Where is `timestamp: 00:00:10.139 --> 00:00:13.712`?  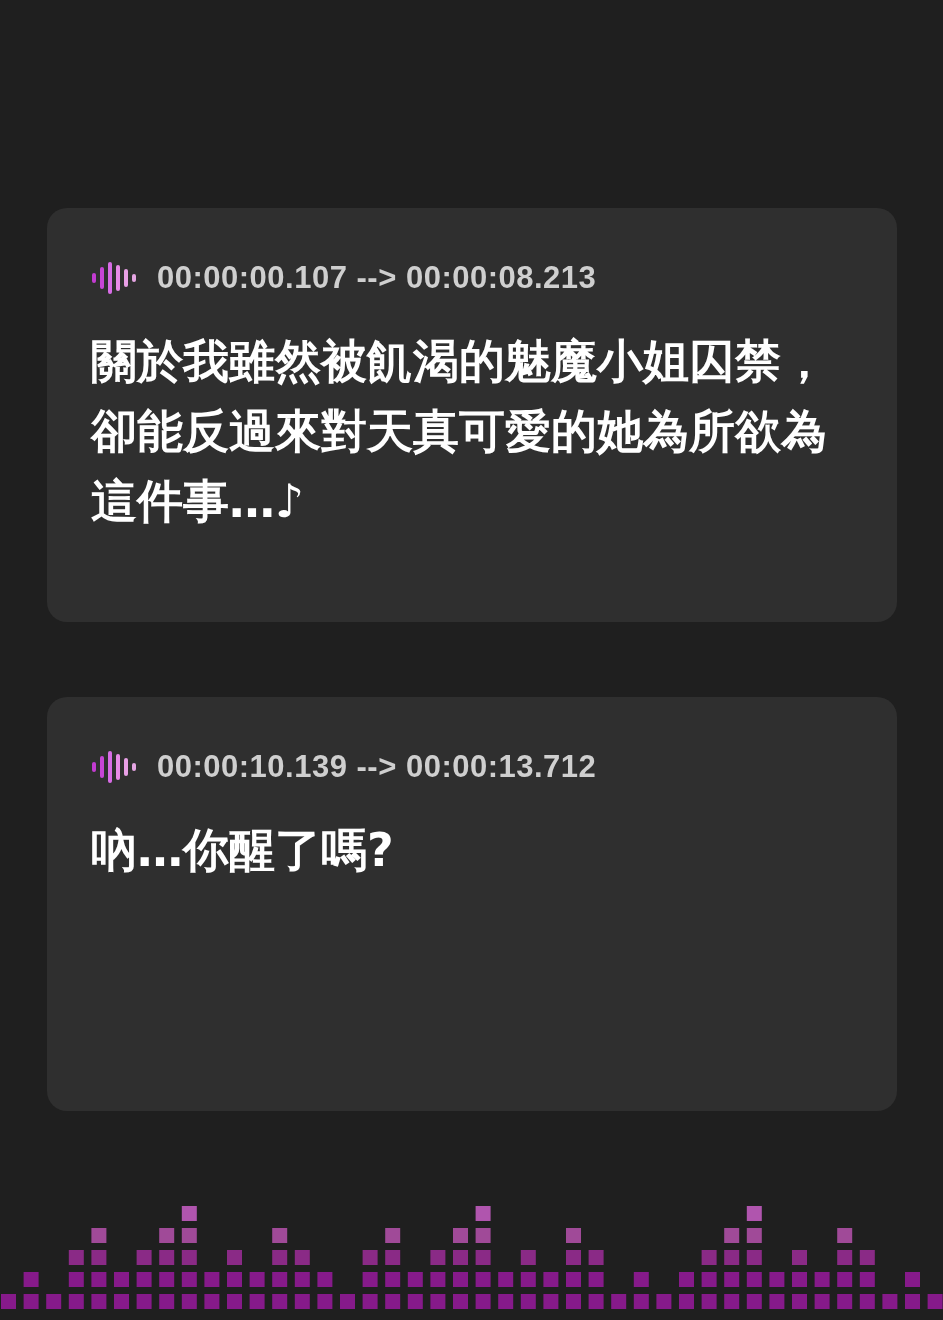 timestamp: 00:00:10.139 --> 00:00:13.712 is located at coordinates (377, 767).